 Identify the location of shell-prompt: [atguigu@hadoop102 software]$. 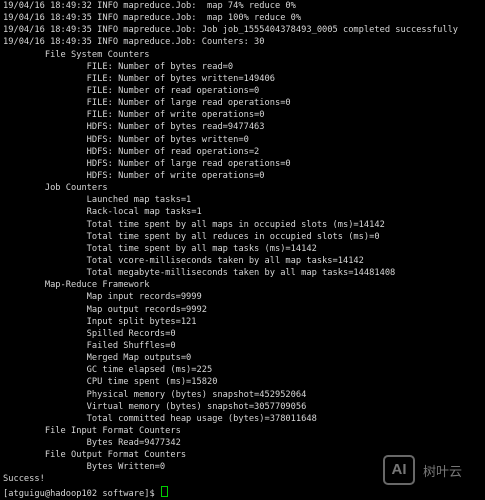
(81, 493).